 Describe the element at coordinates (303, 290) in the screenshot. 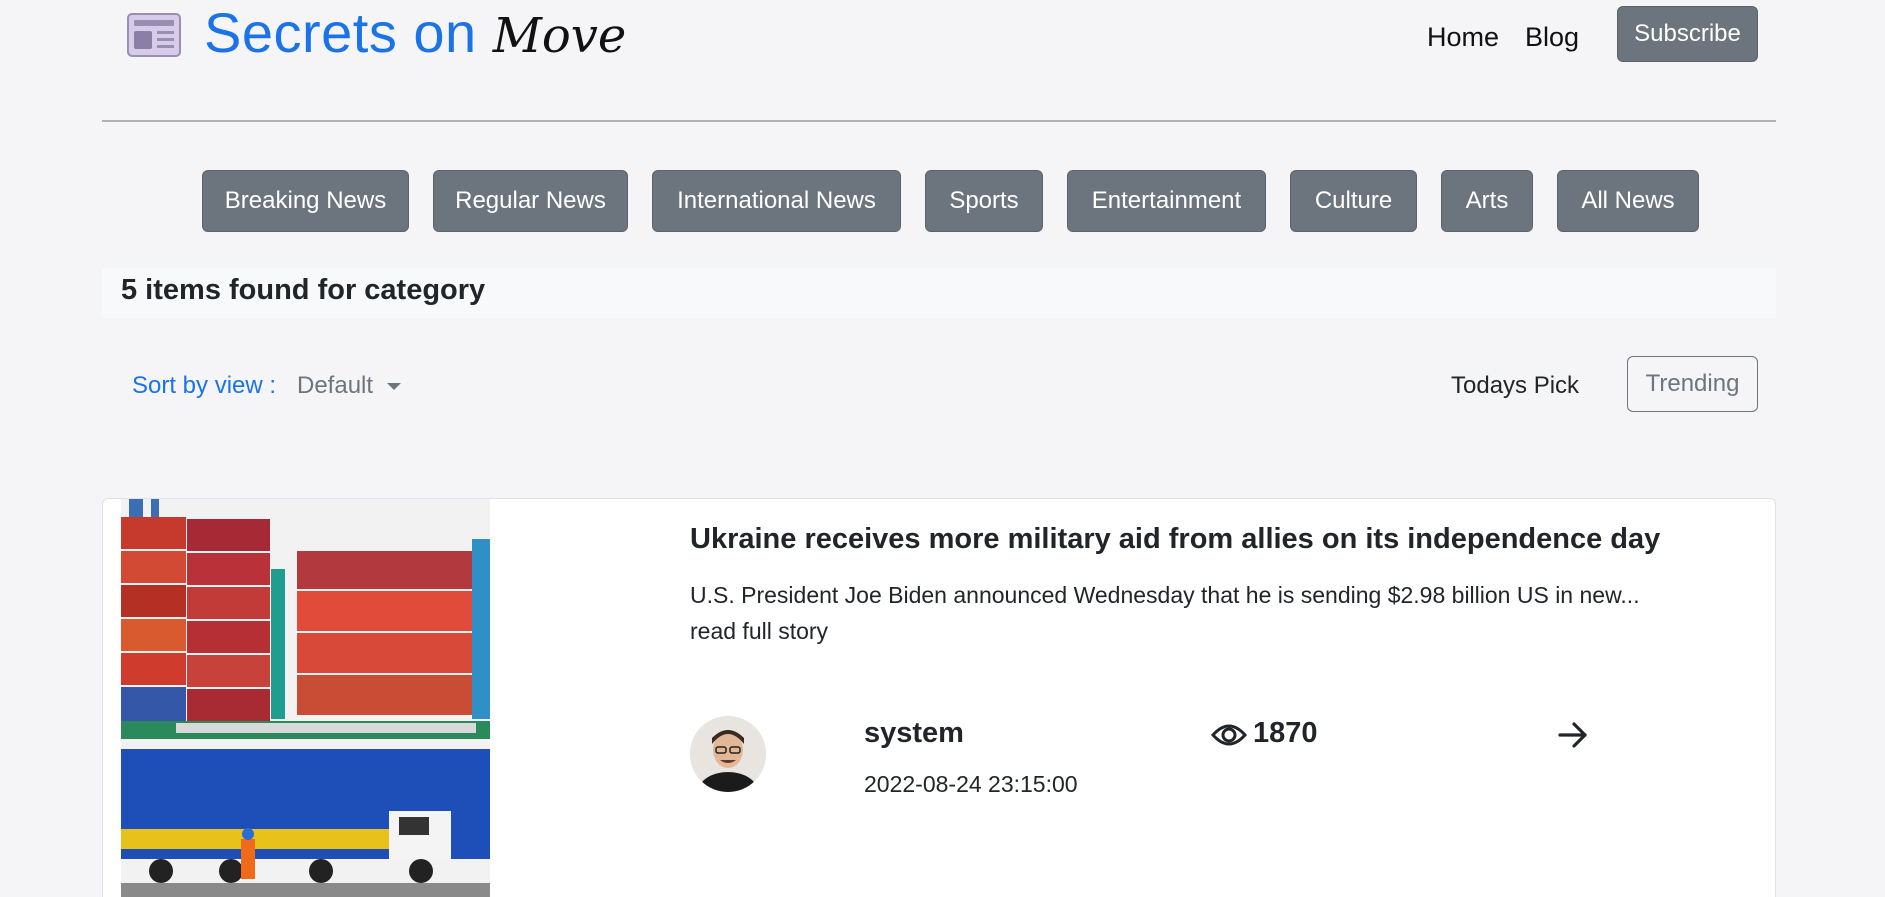

I see `result-count-text: 5 items found for category` at that location.